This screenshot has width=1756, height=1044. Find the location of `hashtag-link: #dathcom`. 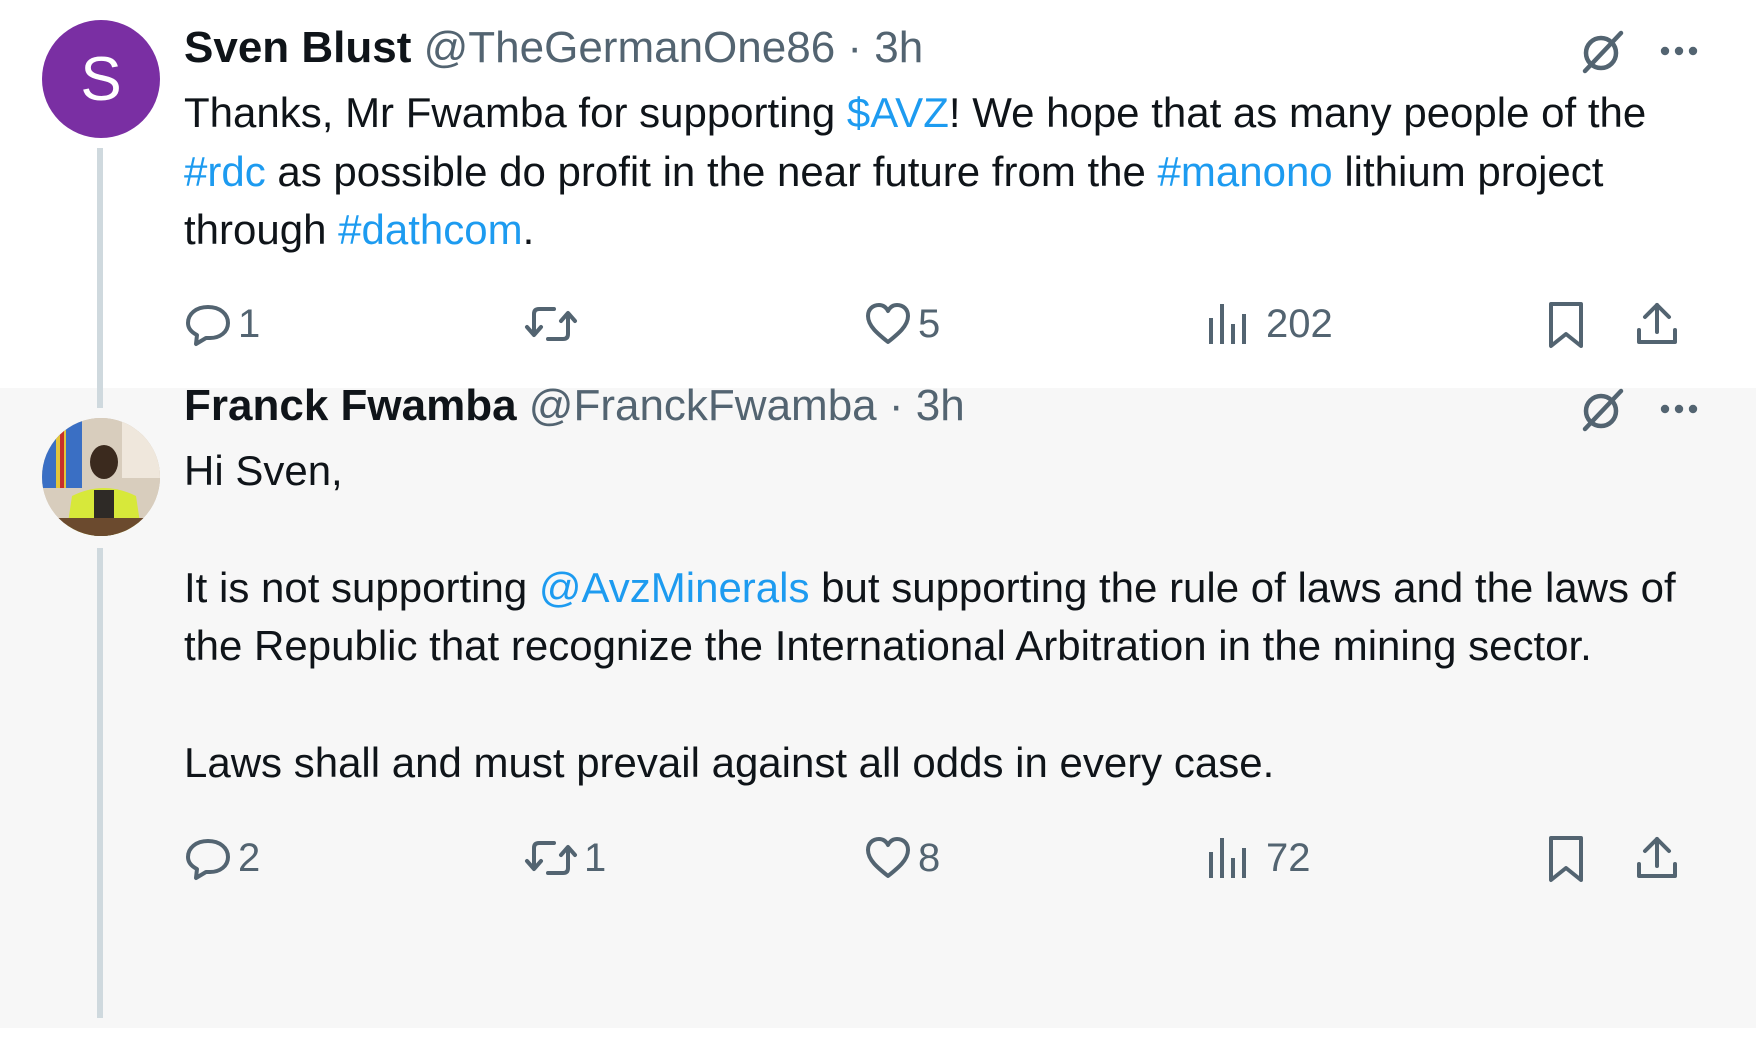

hashtag-link: #dathcom is located at coordinates (430, 229).